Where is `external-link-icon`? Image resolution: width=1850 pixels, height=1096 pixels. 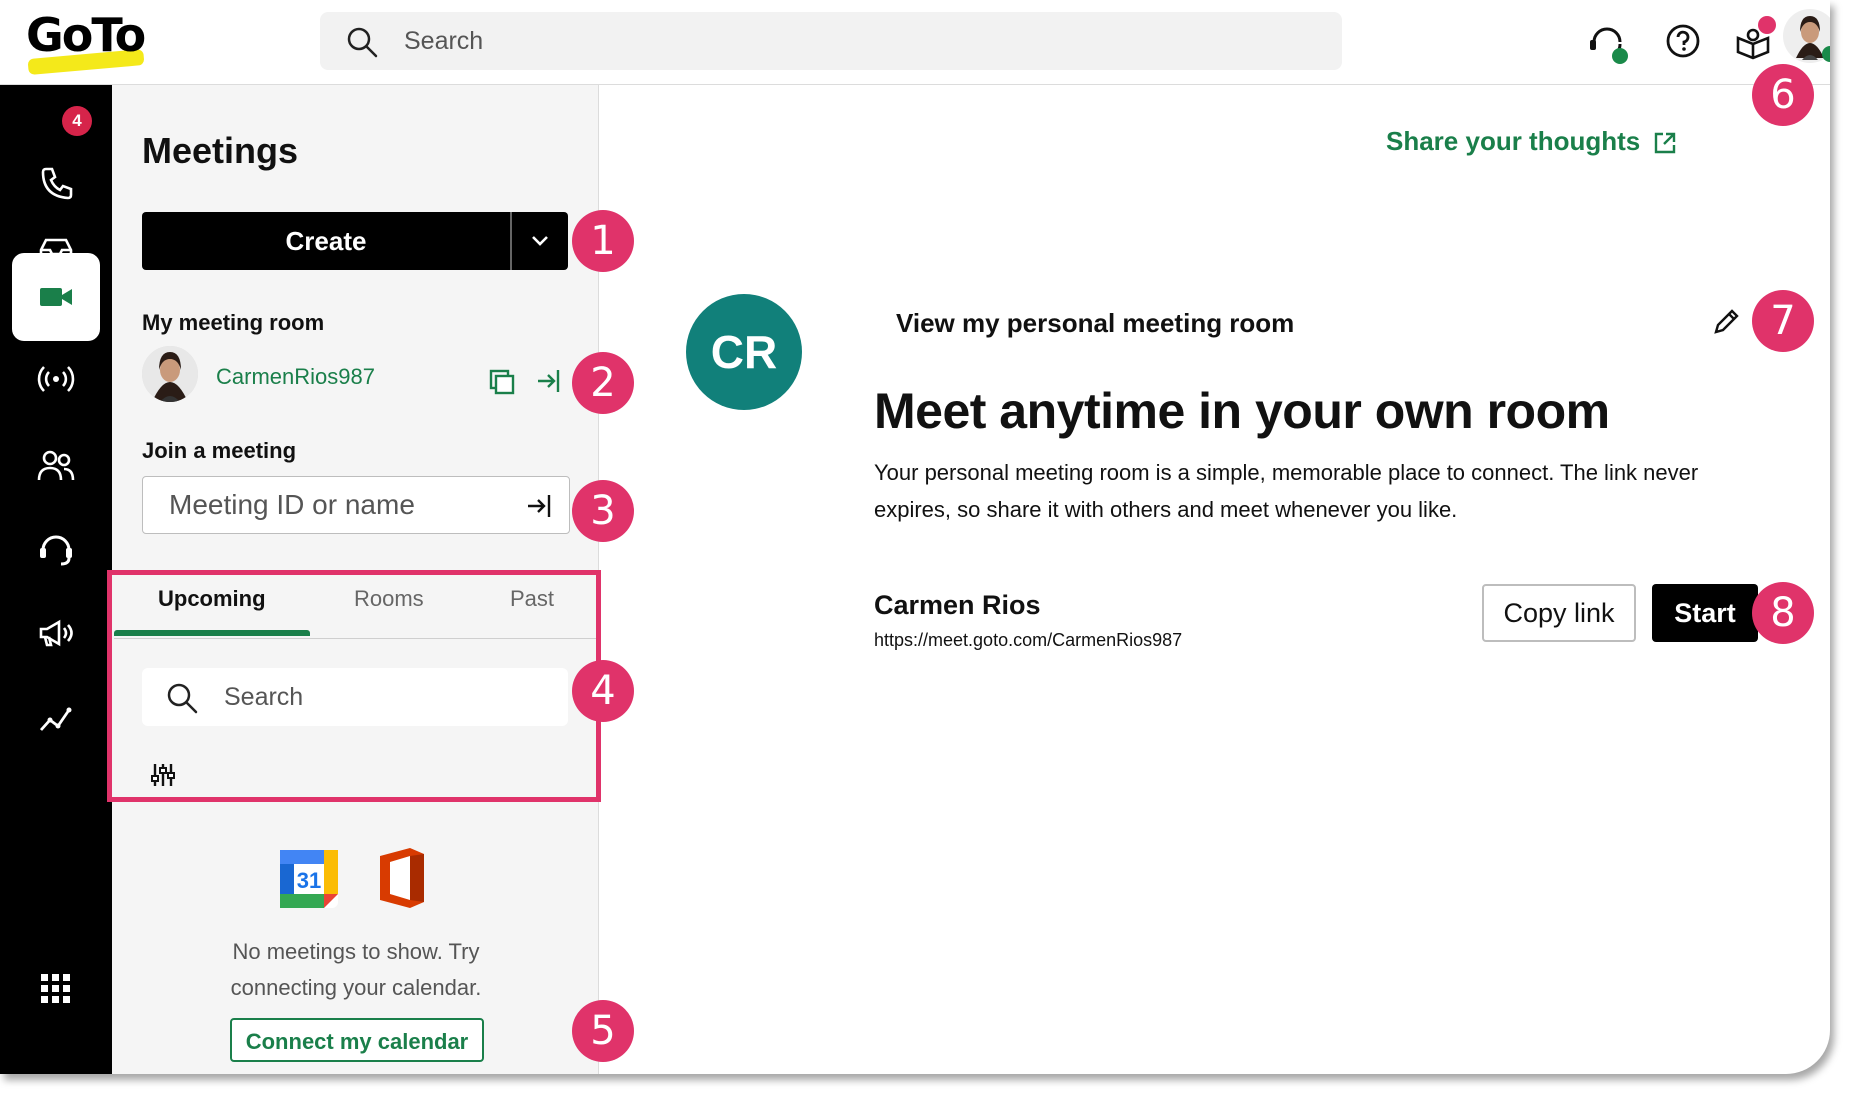
external-link-icon is located at coordinates (1665, 143).